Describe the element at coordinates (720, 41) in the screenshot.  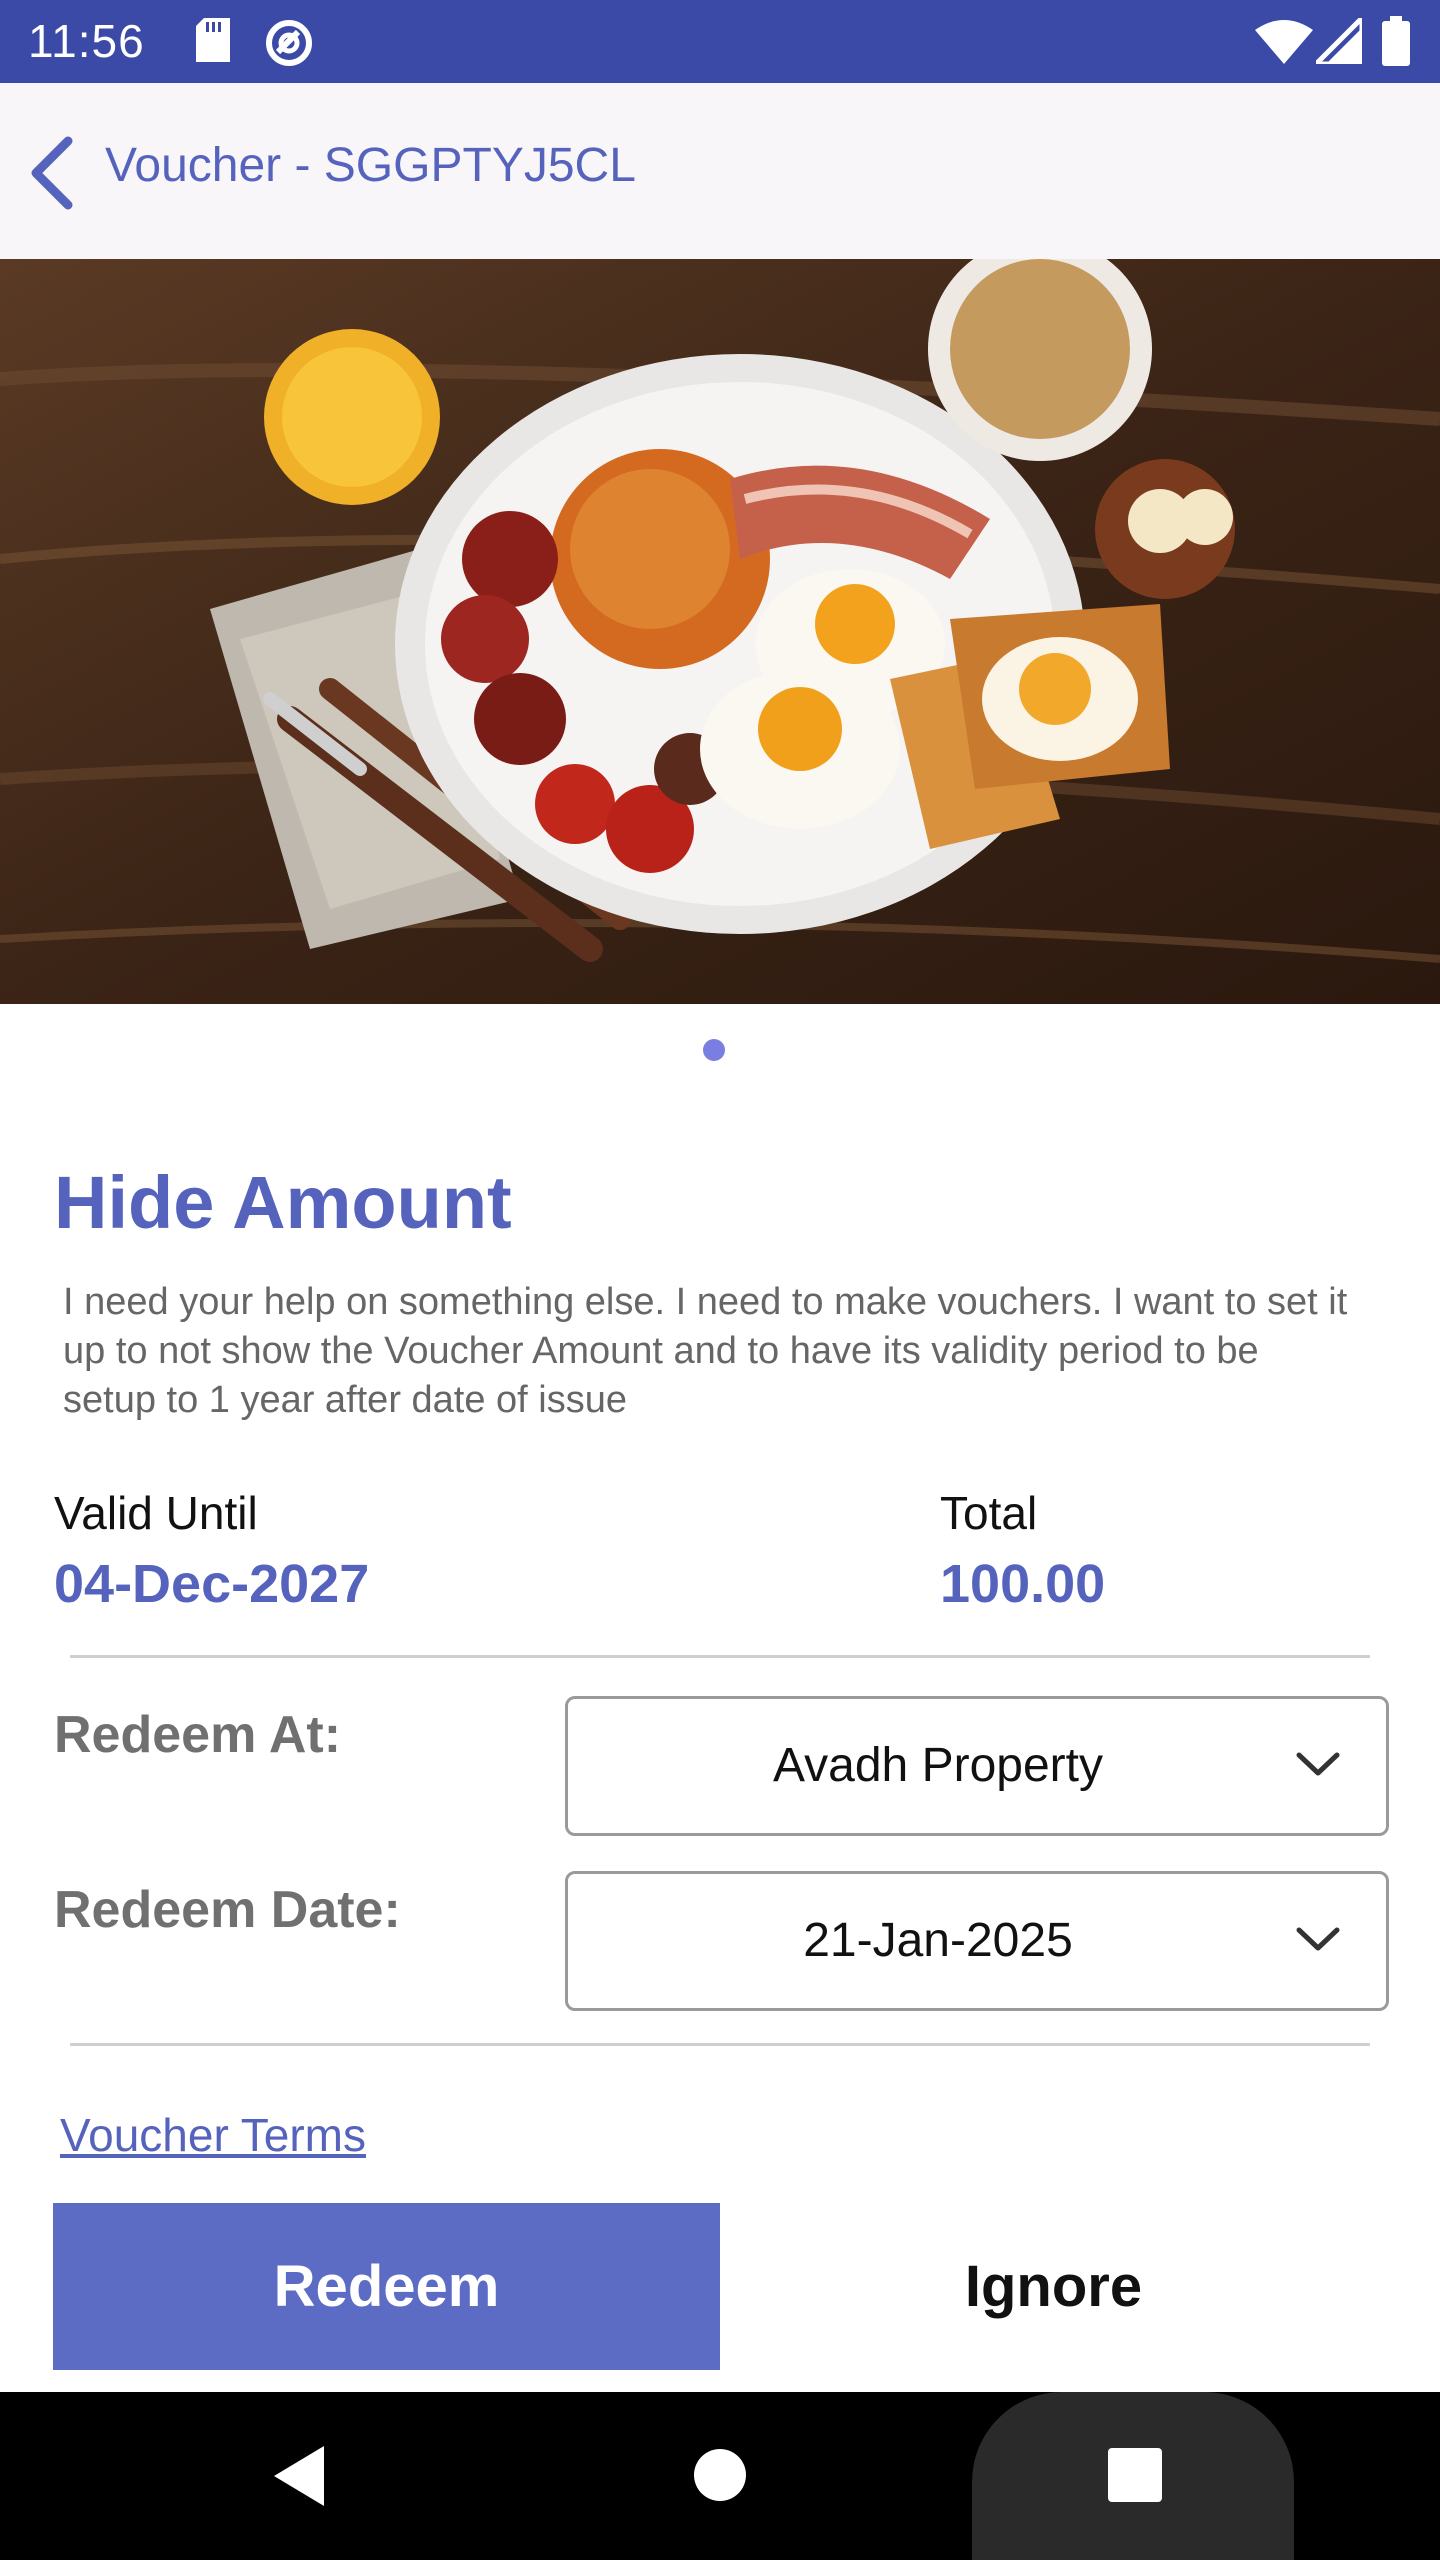
I see `status-bar: 11:56` at that location.